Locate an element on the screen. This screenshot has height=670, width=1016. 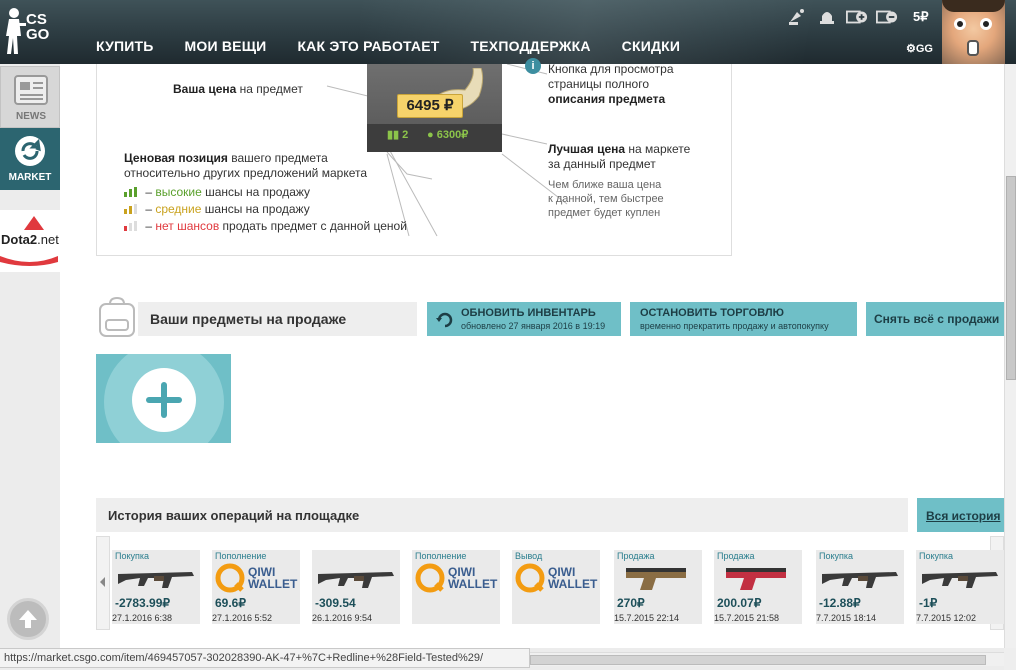
sale-title-bar: Ваши предметы на продаже is located at coordinates (277, 319).